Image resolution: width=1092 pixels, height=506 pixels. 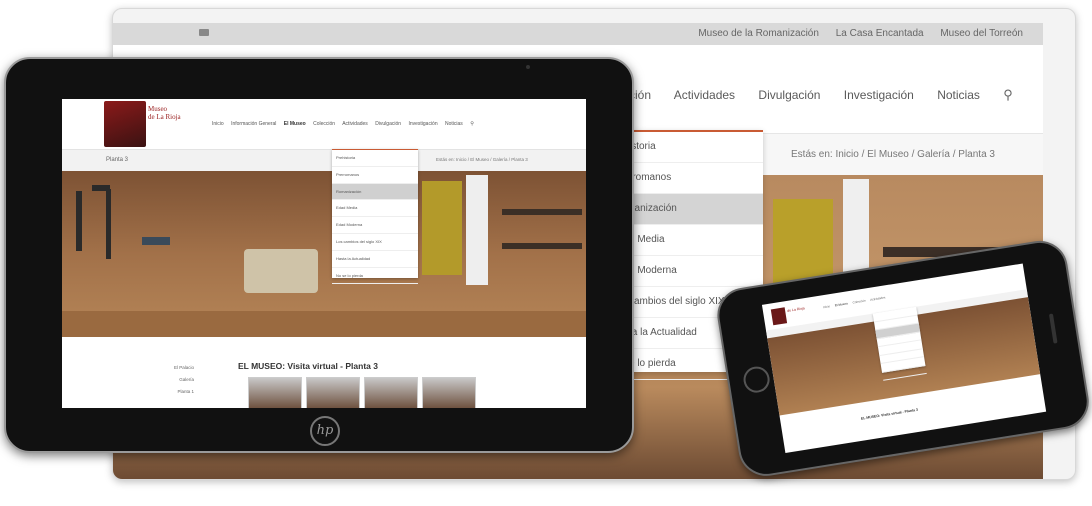 What do you see at coordinates (442, 228) in the screenshot?
I see `photo-panel` at bounding box center [442, 228].